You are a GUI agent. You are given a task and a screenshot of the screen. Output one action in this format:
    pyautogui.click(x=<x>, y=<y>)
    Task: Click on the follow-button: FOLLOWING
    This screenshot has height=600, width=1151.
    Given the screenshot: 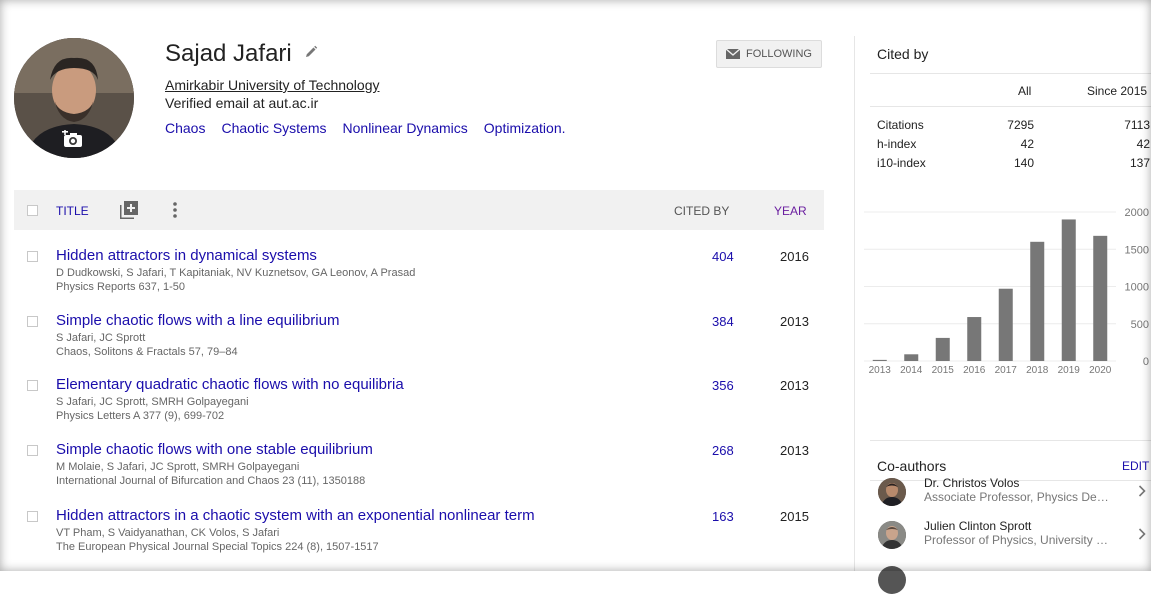 What is the action you would take?
    pyautogui.click(x=769, y=54)
    